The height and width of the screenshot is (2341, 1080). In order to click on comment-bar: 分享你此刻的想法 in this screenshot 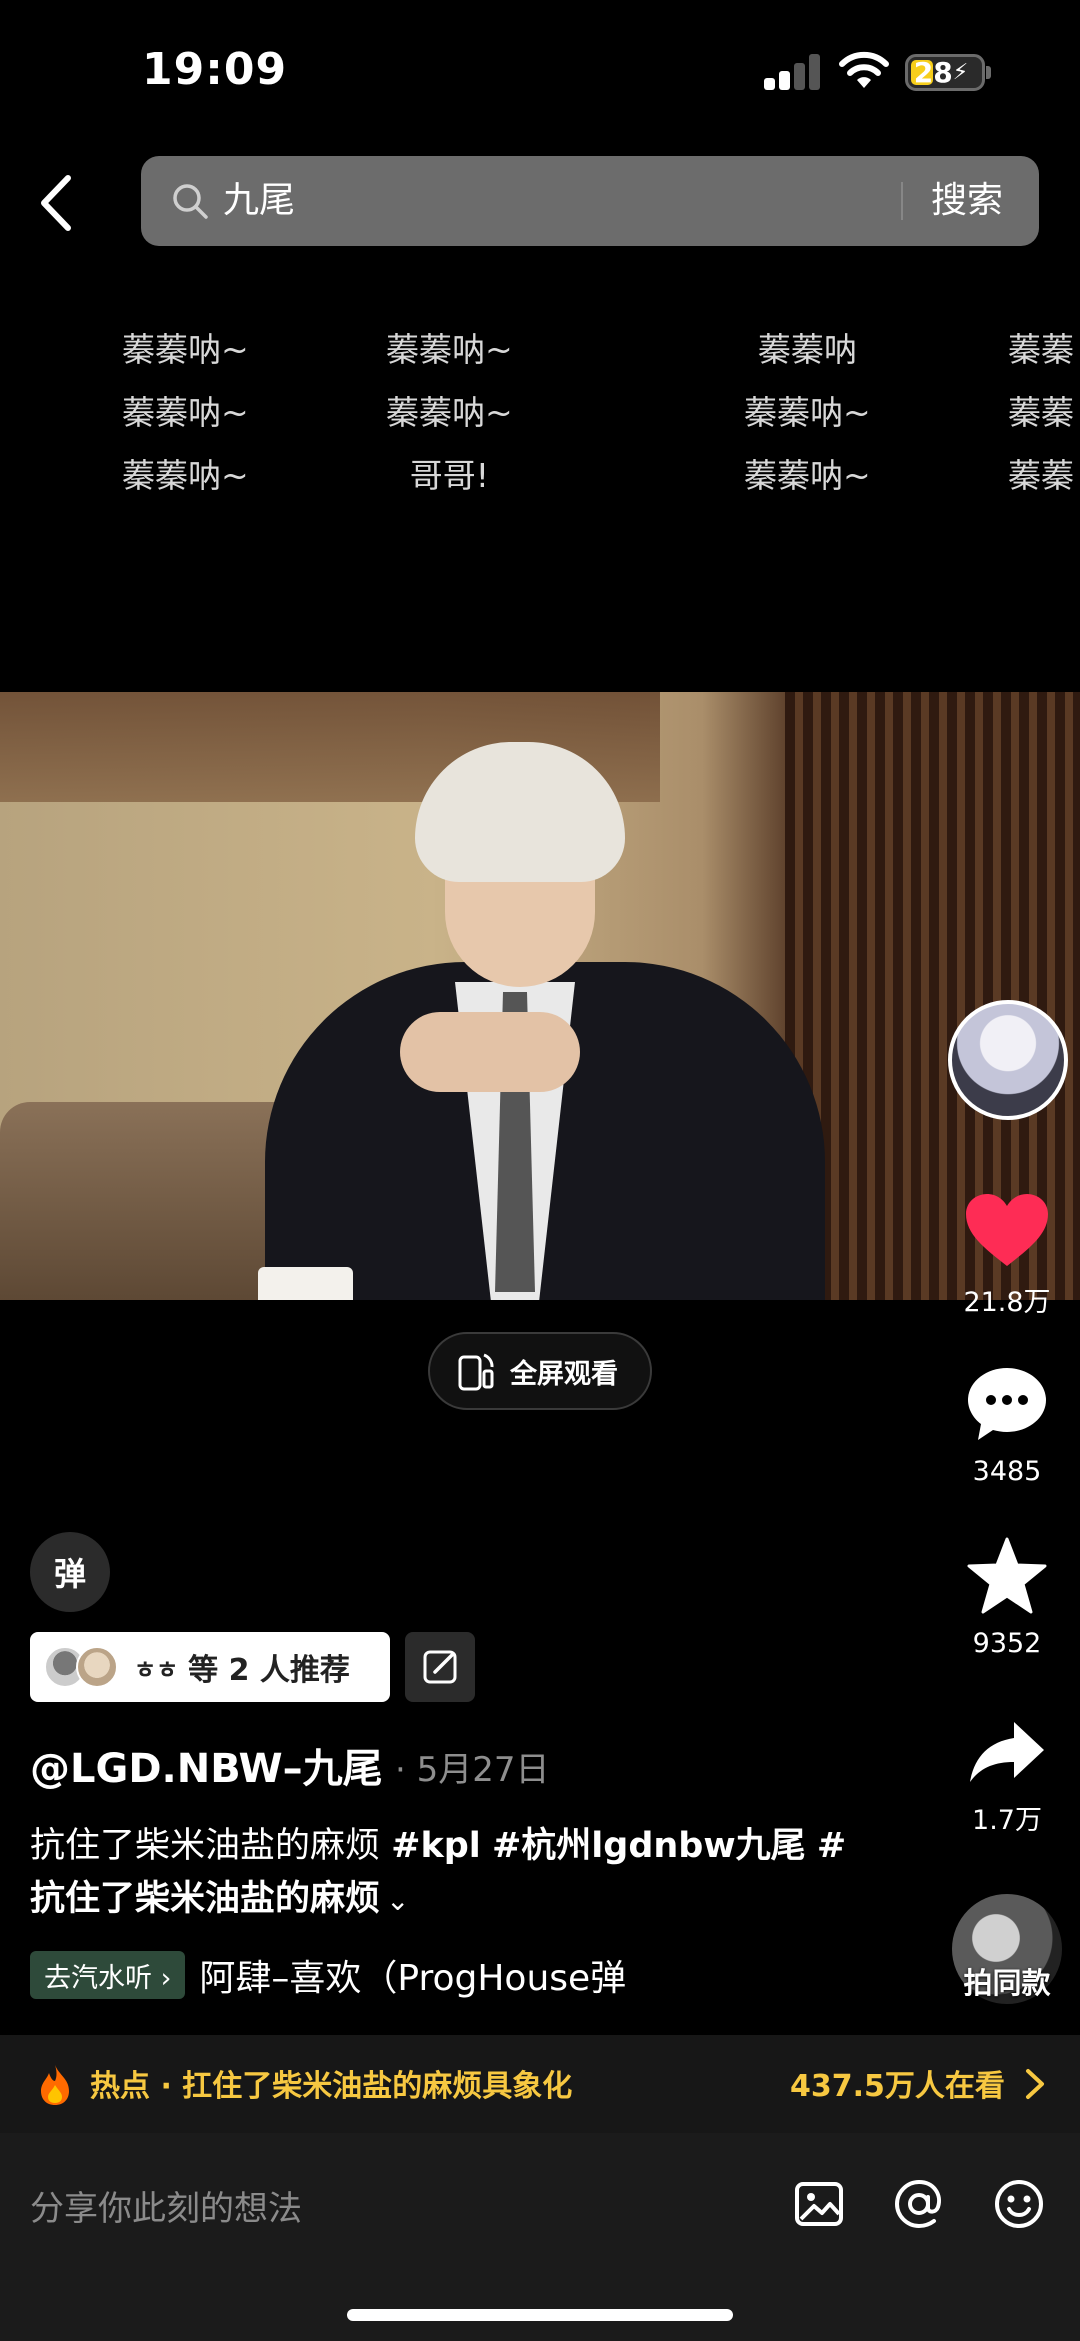, I will do `click(540, 2237)`.